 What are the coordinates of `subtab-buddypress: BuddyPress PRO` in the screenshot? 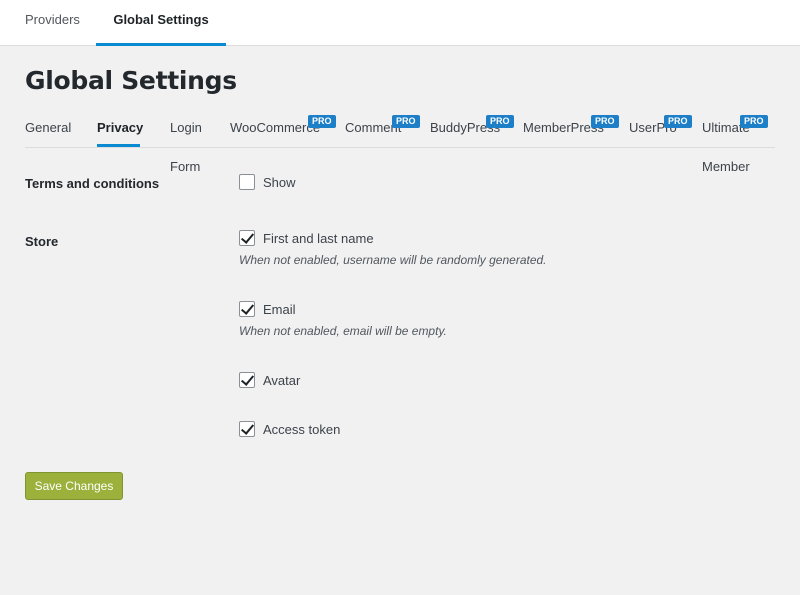 It's located at (472, 125).